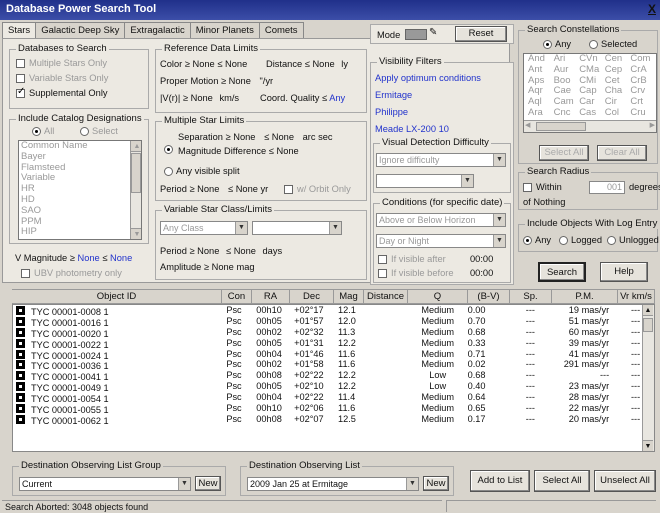  What do you see at coordinates (317, 189) in the screenshot?
I see `orbit-only-checkbox: w/ Orbit Only` at bounding box center [317, 189].